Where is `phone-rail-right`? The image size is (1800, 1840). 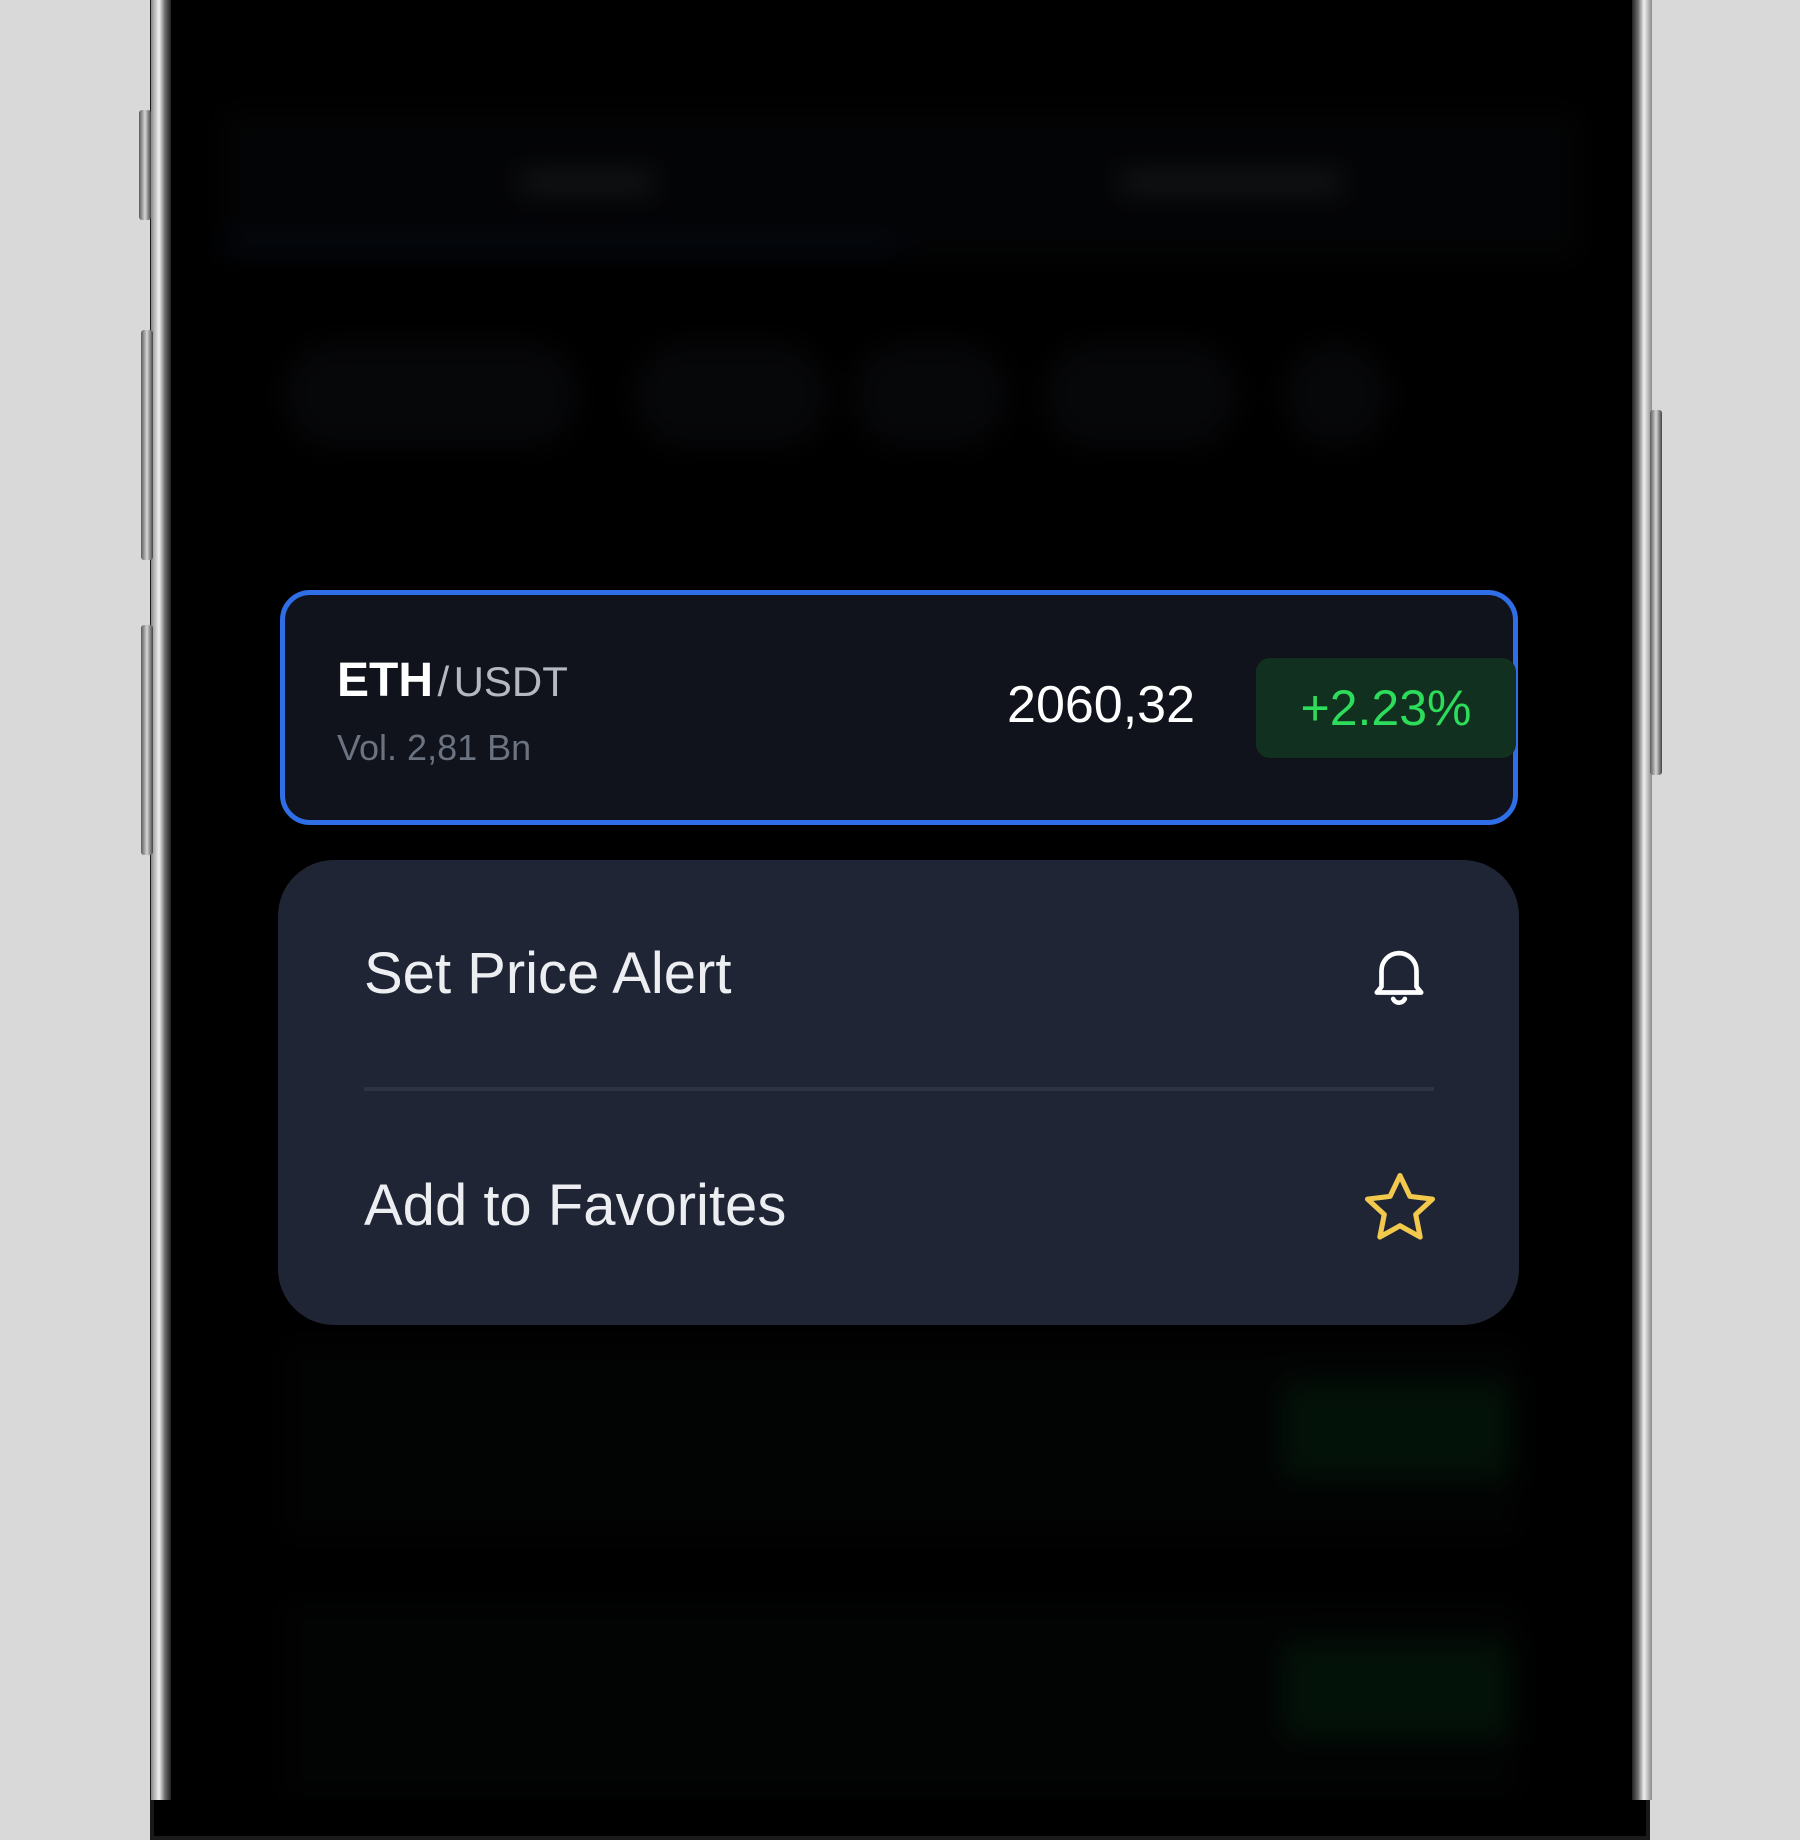
phone-rail-right is located at coordinates (1642, 900).